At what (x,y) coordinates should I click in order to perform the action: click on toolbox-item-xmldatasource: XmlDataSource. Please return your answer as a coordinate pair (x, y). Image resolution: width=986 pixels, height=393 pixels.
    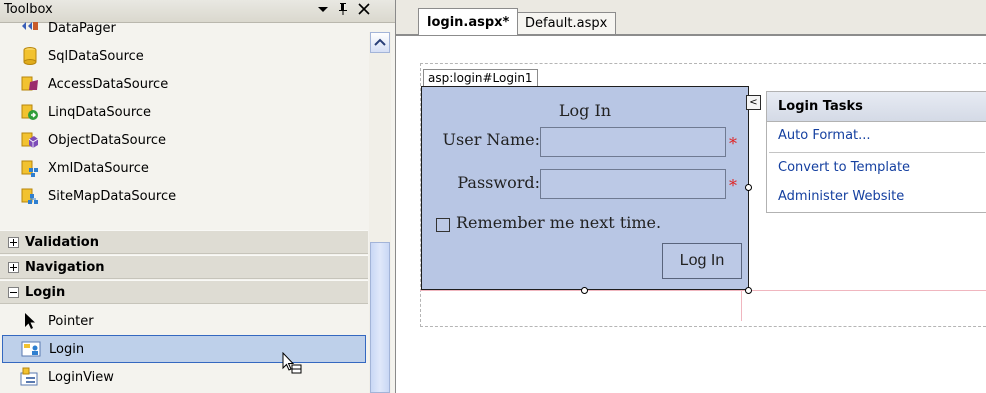
    Looking at the image, I should click on (184, 168).